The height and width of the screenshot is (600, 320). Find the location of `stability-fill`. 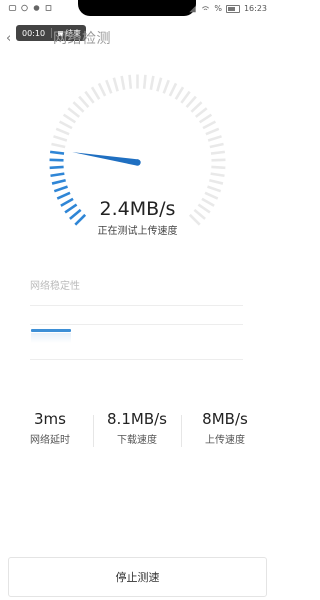

stability-fill is located at coordinates (51, 338).